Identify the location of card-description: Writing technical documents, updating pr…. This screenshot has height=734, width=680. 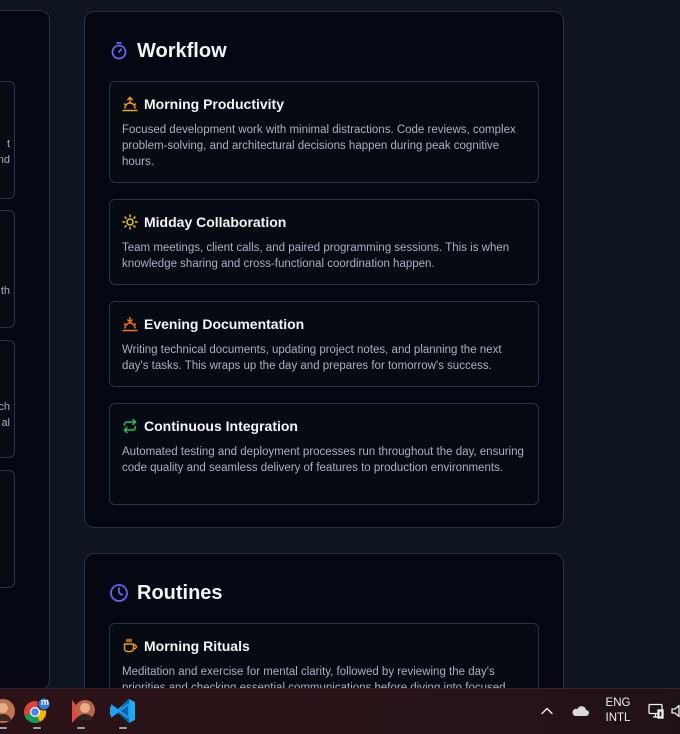
(312, 358).